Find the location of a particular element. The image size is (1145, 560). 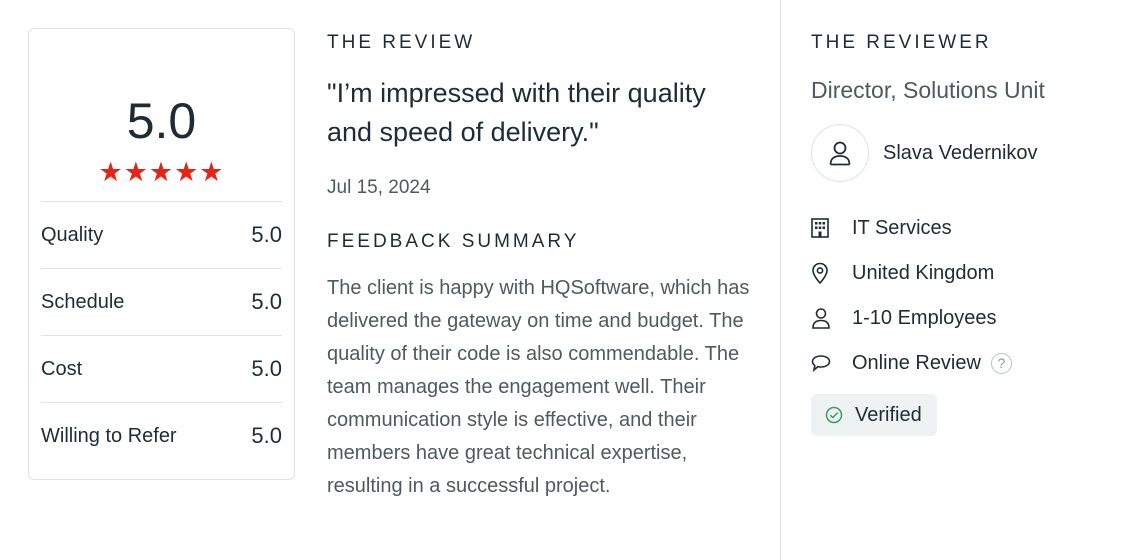

rating-label: Quality is located at coordinates (72, 234).